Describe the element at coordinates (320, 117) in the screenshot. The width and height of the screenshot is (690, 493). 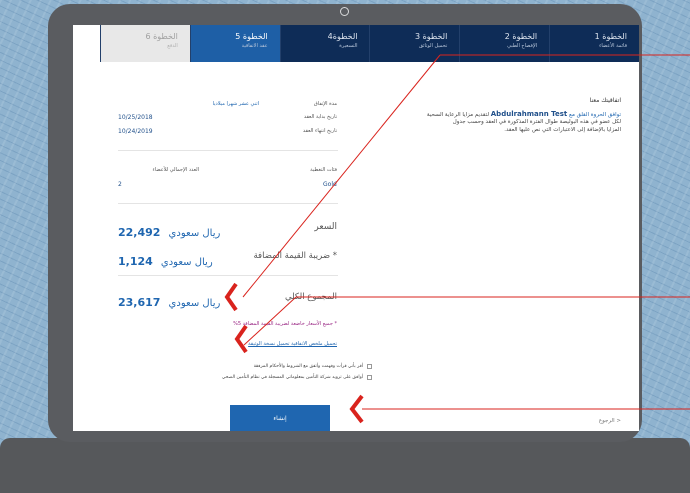
I see `start-date-label: تاريخ بداية العقد` at that location.